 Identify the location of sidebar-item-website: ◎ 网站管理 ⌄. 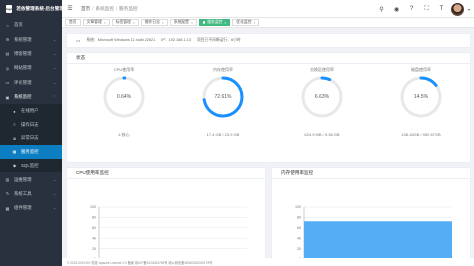
(31, 68).